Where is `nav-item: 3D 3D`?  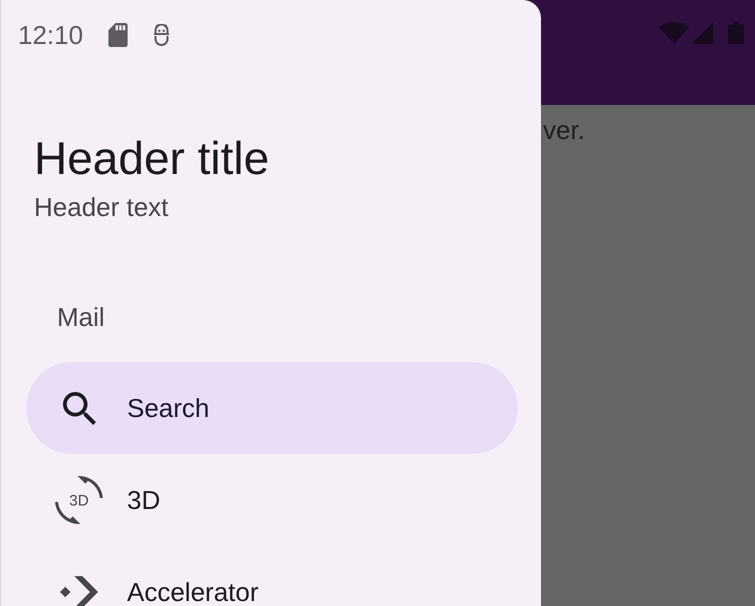
nav-item: 3D 3D is located at coordinates (272, 500).